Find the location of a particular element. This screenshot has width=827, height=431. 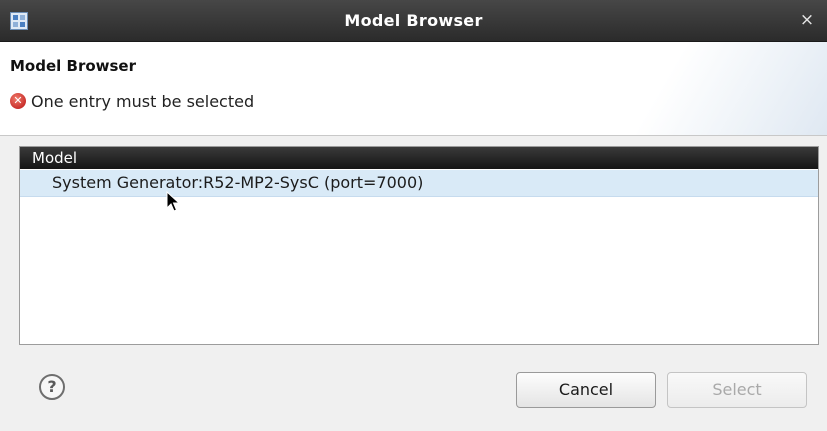

window-title: Model Browser is located at coordinates (413, 20).